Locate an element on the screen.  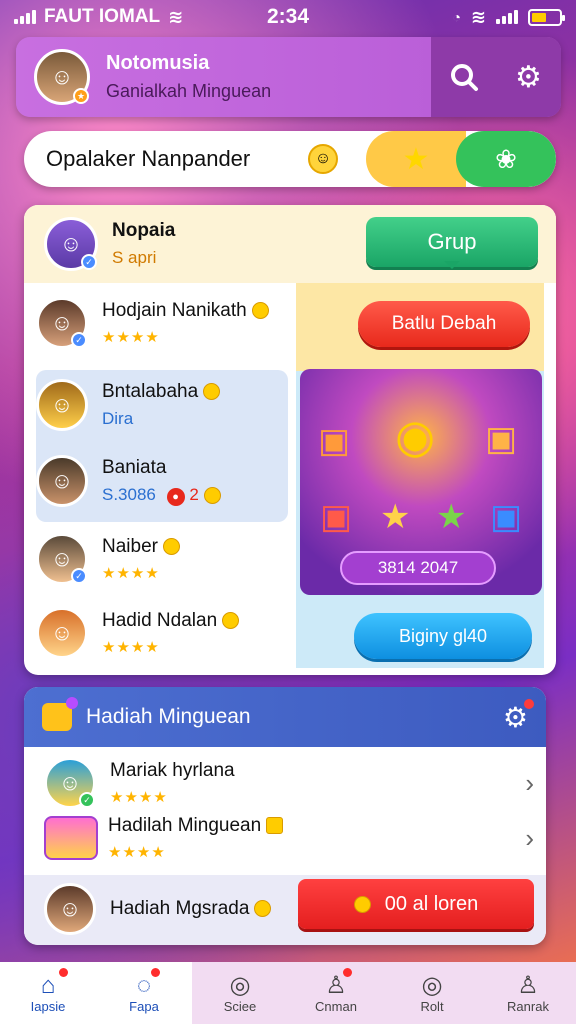
group-name: Nopaia is located at coordinates (144, 230).